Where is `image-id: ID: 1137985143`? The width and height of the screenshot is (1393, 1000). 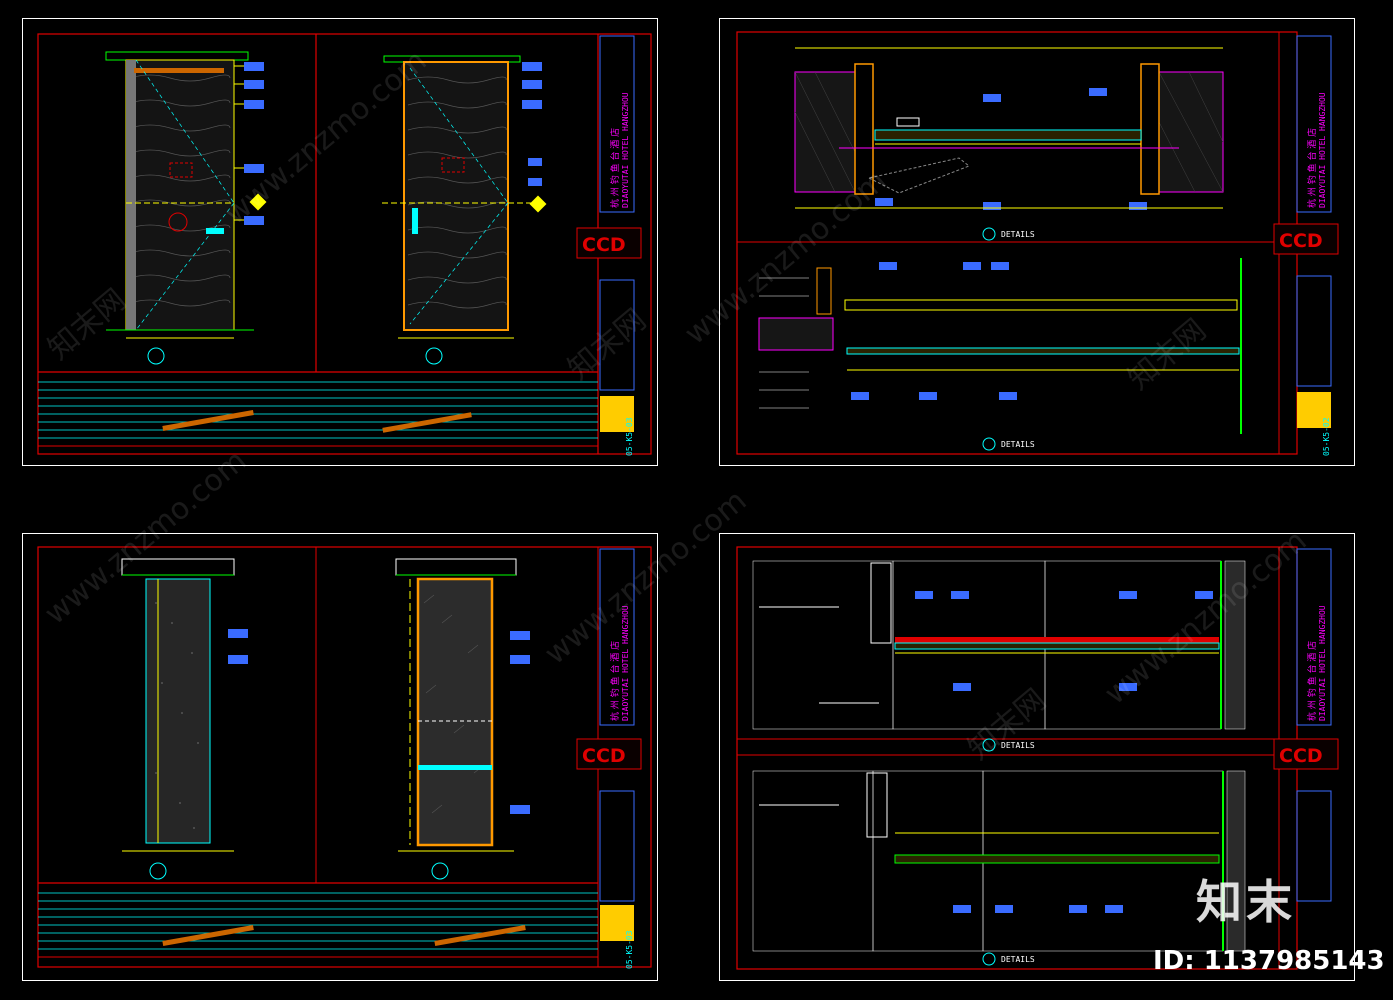 image-id: ID: 1137985143 is located at coordinates (1269, 961).